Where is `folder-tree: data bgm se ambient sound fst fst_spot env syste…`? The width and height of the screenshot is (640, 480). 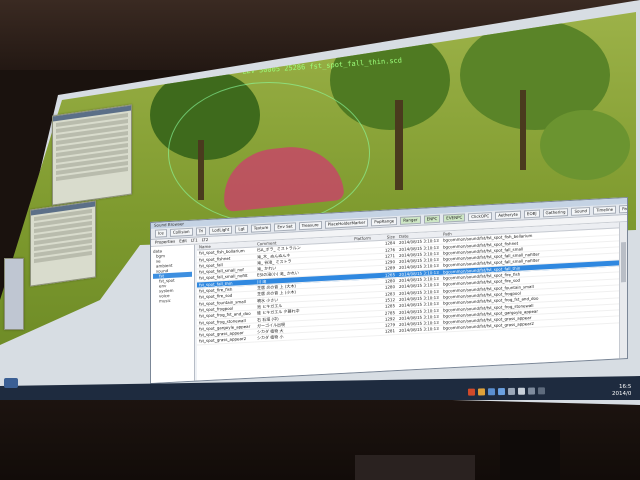
folder-tree: data bgm se ambient sound fst fst_spot env syste… is located at coordinates (173, 313).